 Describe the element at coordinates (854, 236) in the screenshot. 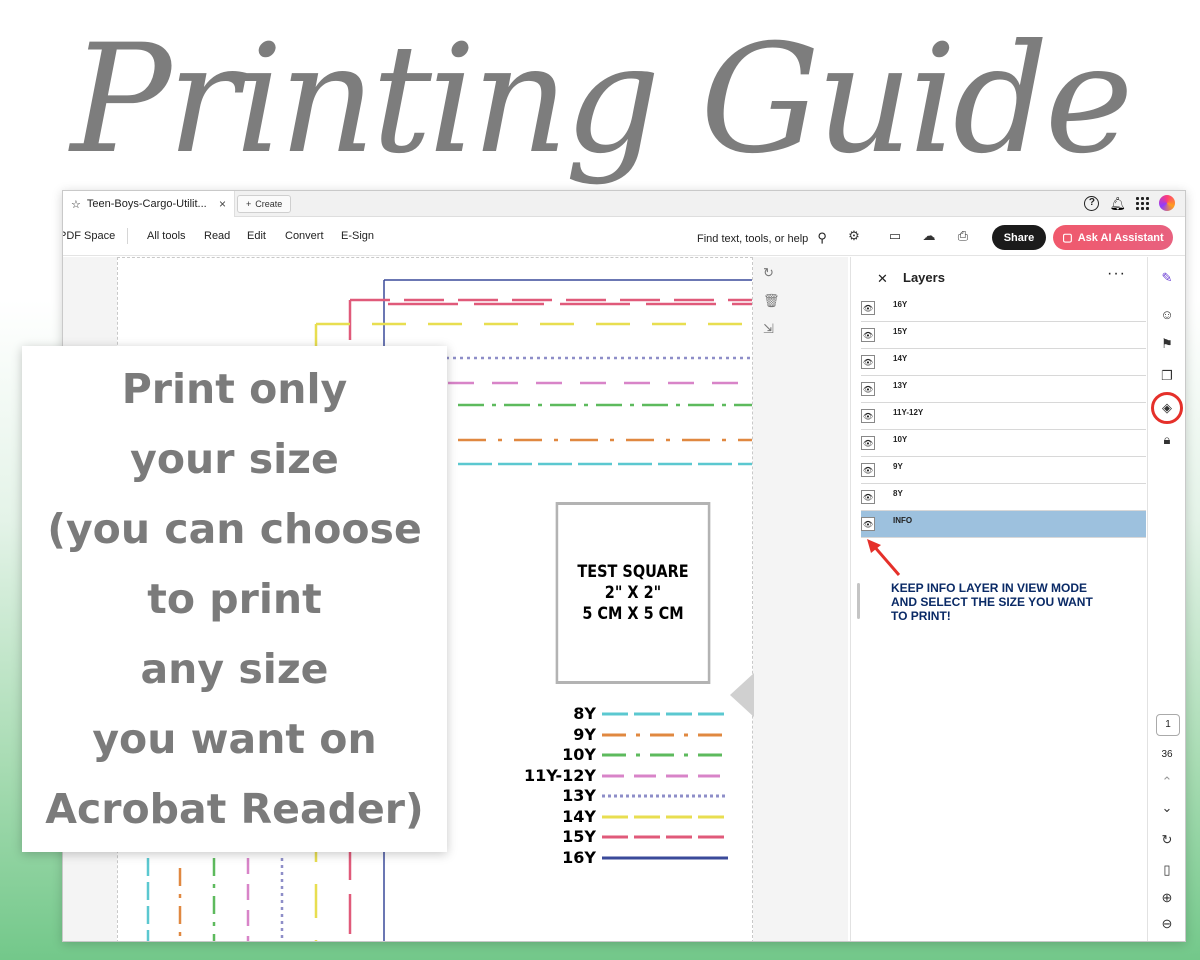

I see `ai-tools-icon: ⚙` at that location.